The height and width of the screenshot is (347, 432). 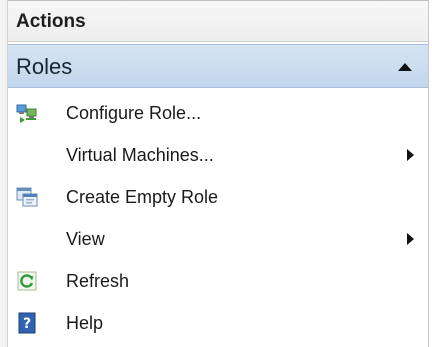 I want to click on menu-item-label: View, so click(x=85, y=239).